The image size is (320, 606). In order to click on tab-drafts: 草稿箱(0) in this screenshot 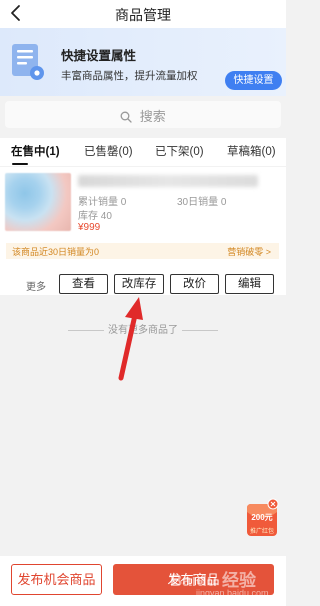, I will do `click(251, 151)`.